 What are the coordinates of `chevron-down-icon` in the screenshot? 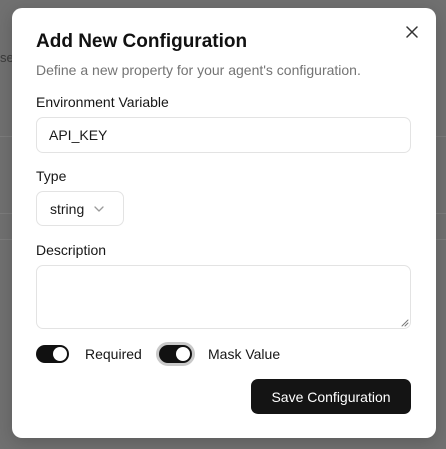 It's located at (99, 208).